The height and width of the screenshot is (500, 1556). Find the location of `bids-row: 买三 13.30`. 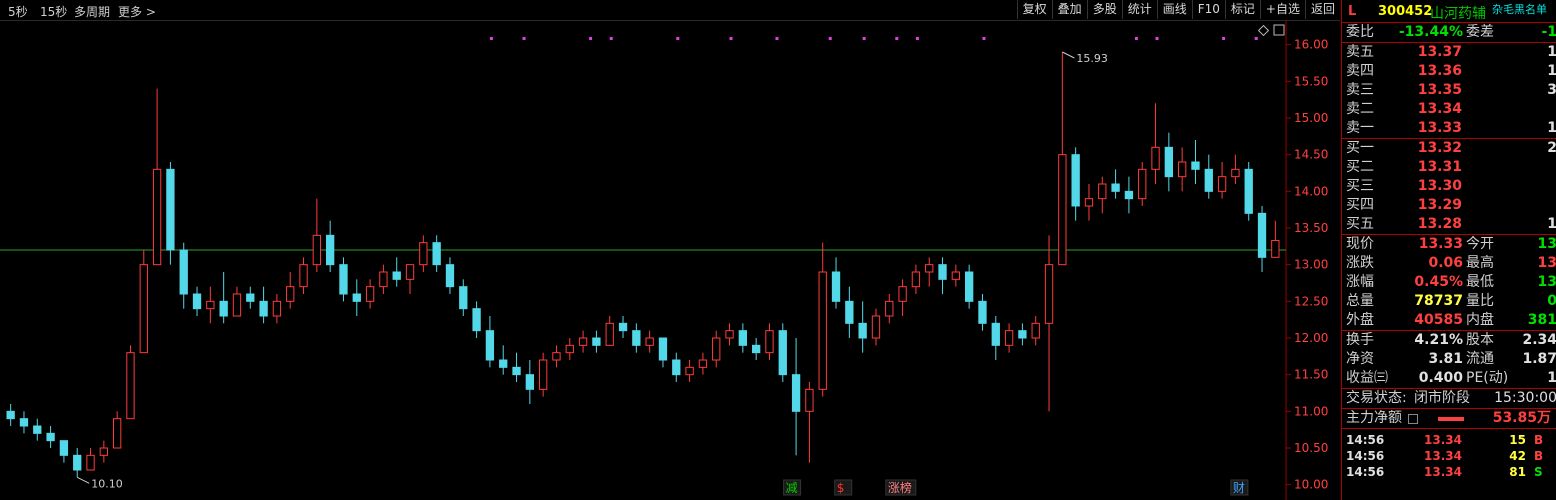

bids-row: 买三 13.30 is located at coordinates (1449, 186).